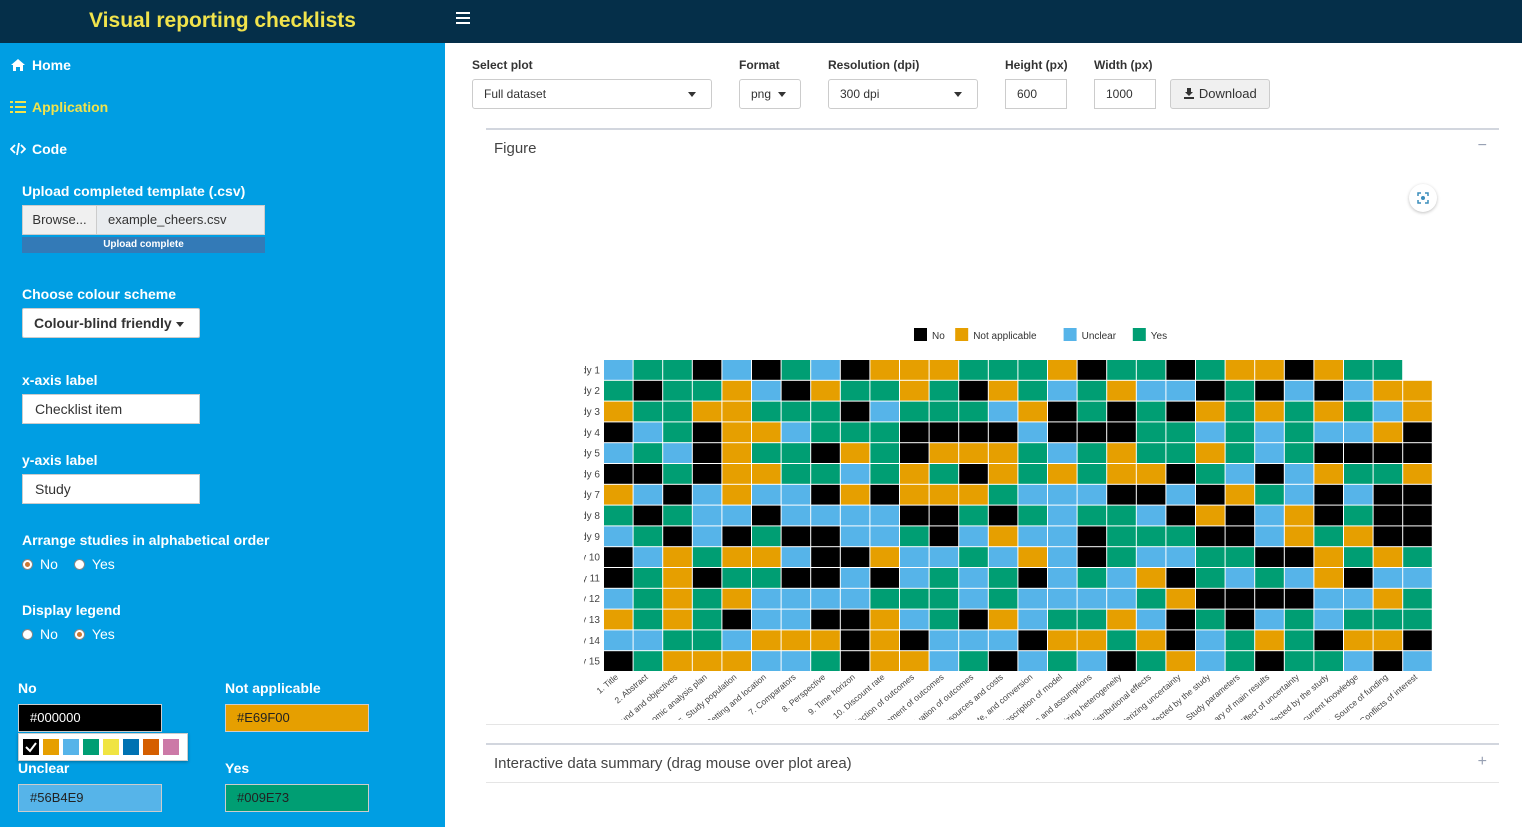 This screenshot has width=1522, height=827. I want to click on legend-yes-radio, so click(79, 634).